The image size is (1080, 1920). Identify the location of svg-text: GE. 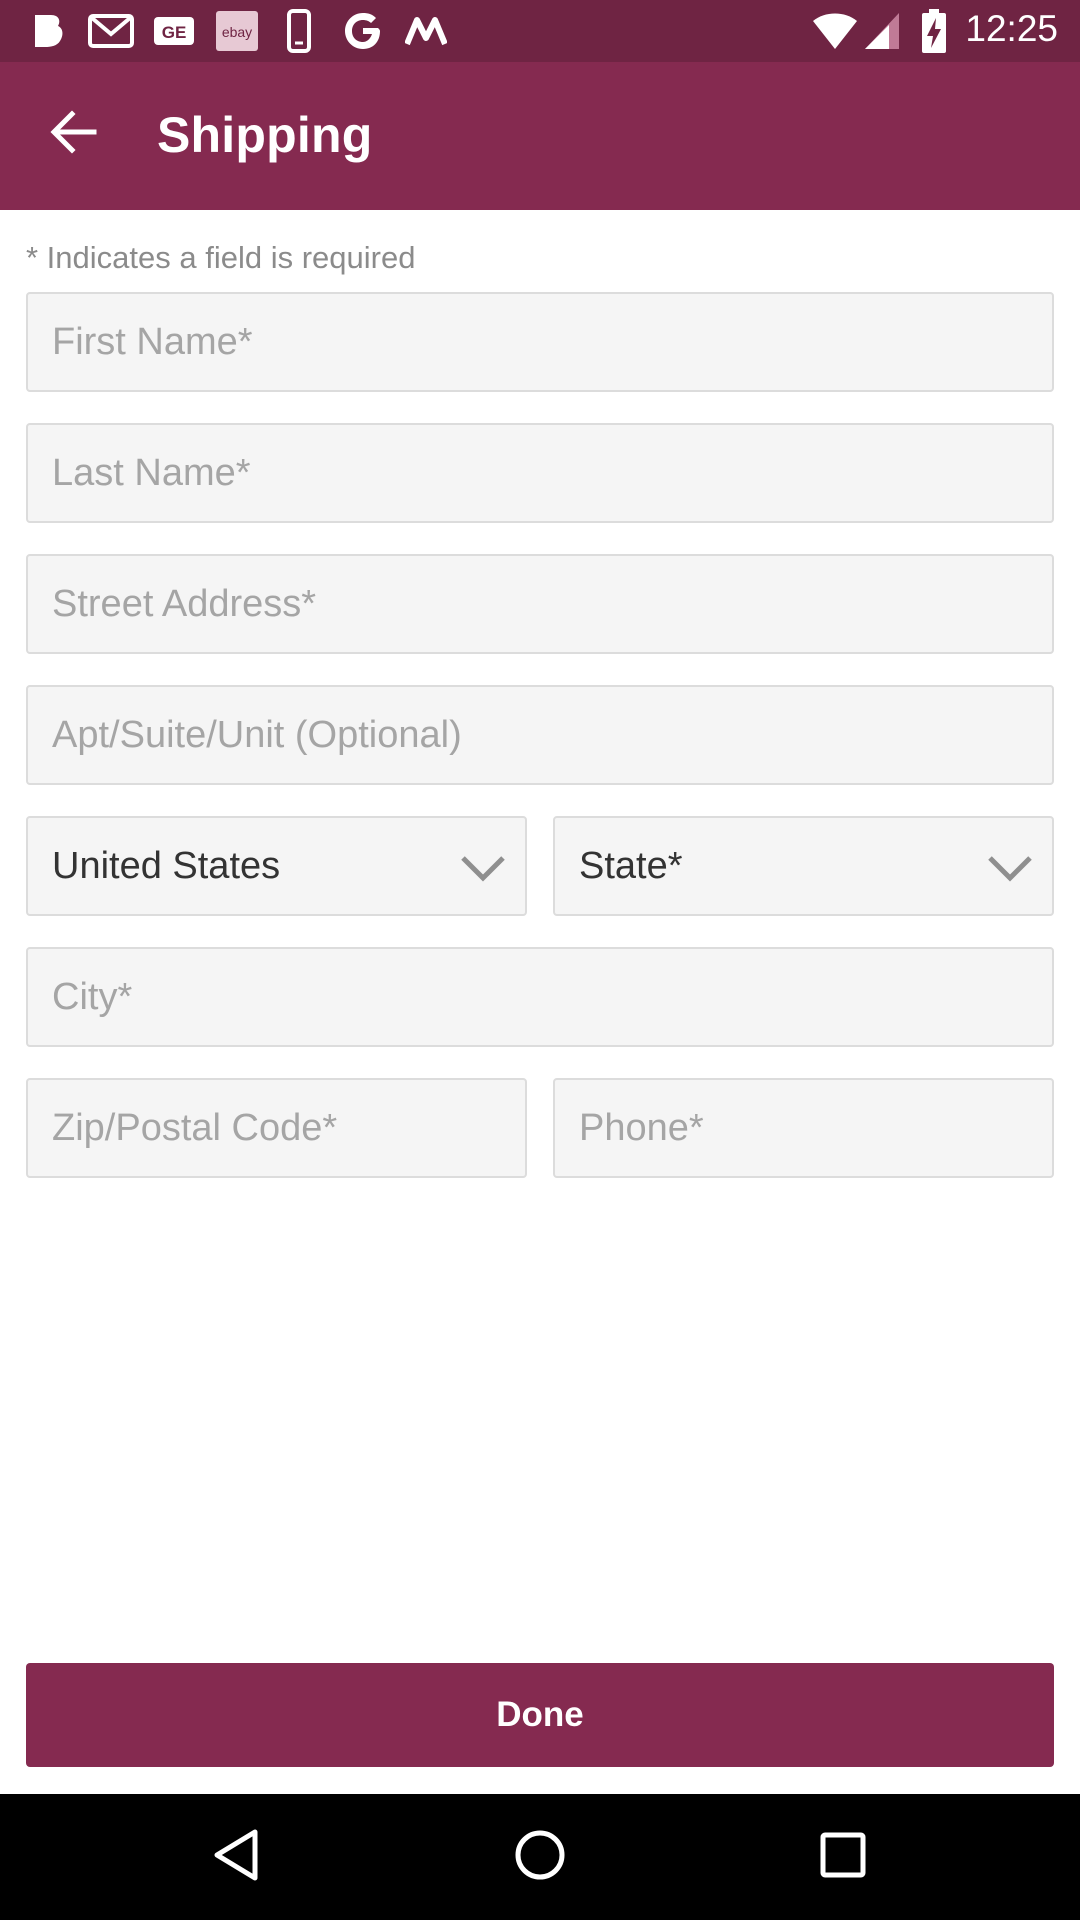
(174, 32).